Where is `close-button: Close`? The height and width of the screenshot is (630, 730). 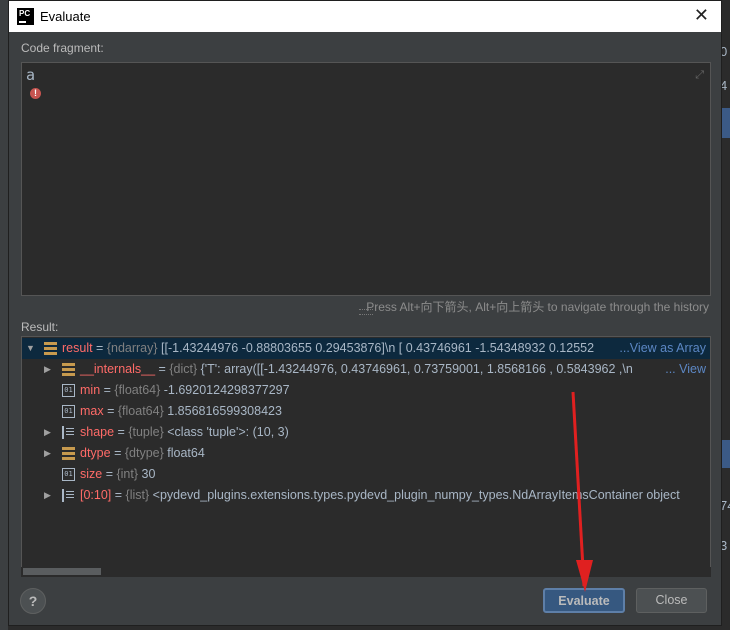 close-button: Close is located at coordinates (671, 600).